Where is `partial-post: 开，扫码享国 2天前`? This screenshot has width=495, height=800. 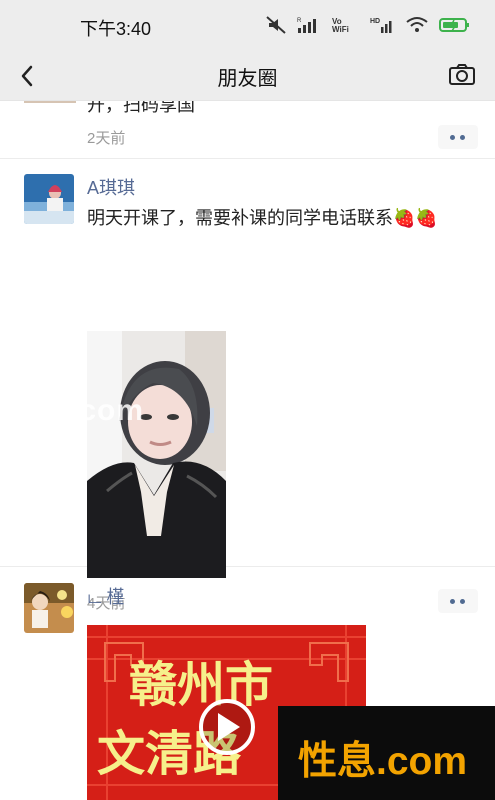 partial-post: 开，扫码享国 2天前 is located at coordinates (247, 130).